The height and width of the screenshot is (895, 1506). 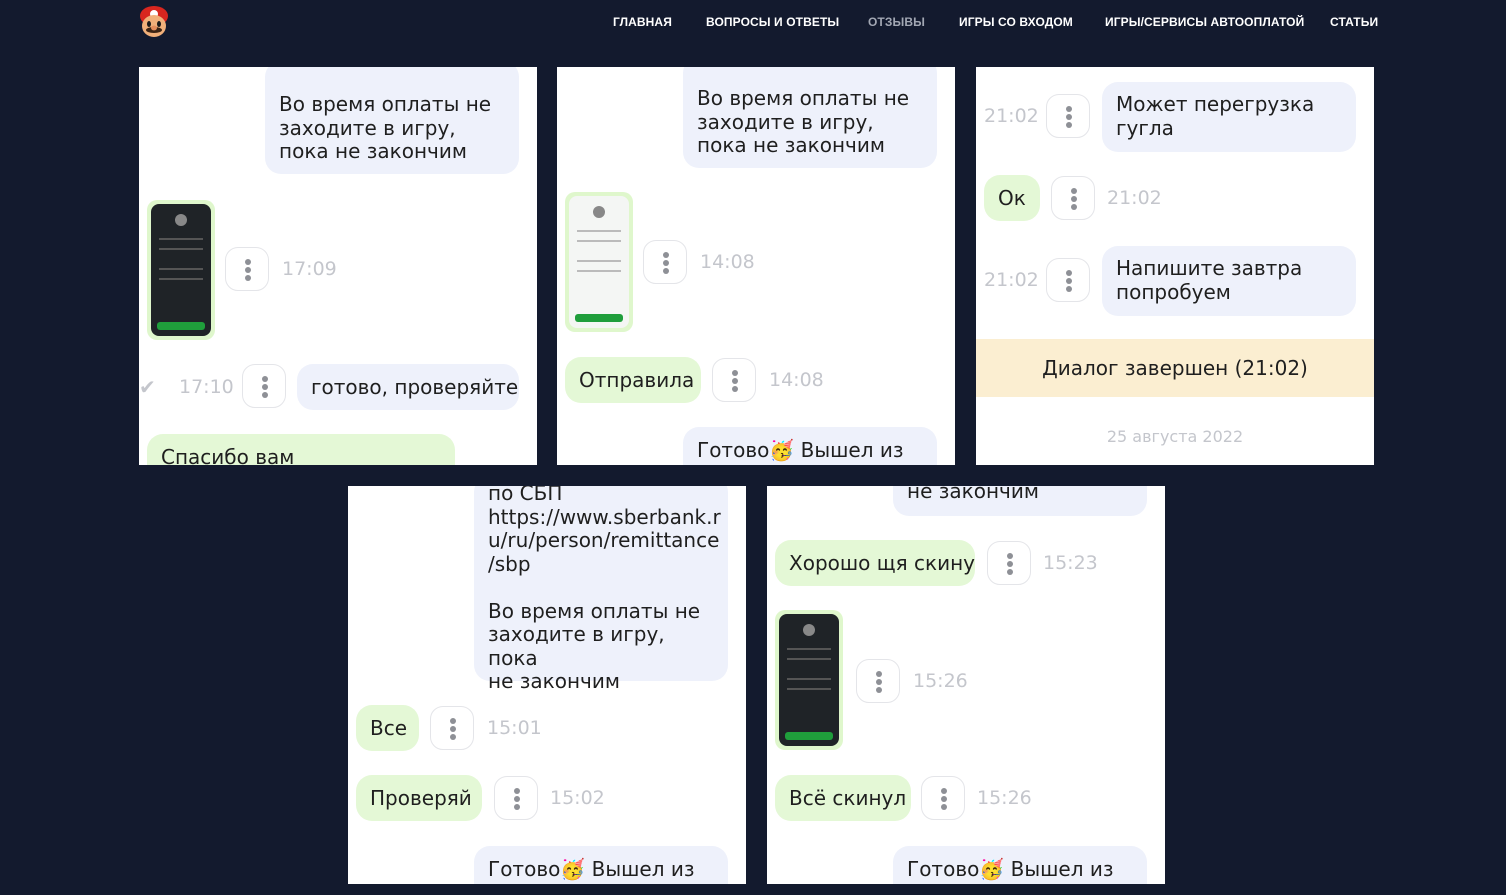 I want to click on incoming-message: Напишите завтра попробуем, so click(x=1229, y=281).